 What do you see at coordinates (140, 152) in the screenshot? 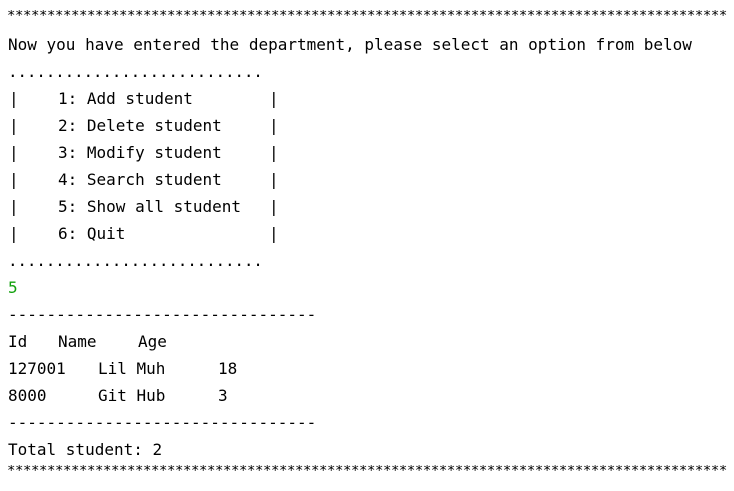
I see `menu-item-label: 3: Modify student` at bounding box center [140, 152].